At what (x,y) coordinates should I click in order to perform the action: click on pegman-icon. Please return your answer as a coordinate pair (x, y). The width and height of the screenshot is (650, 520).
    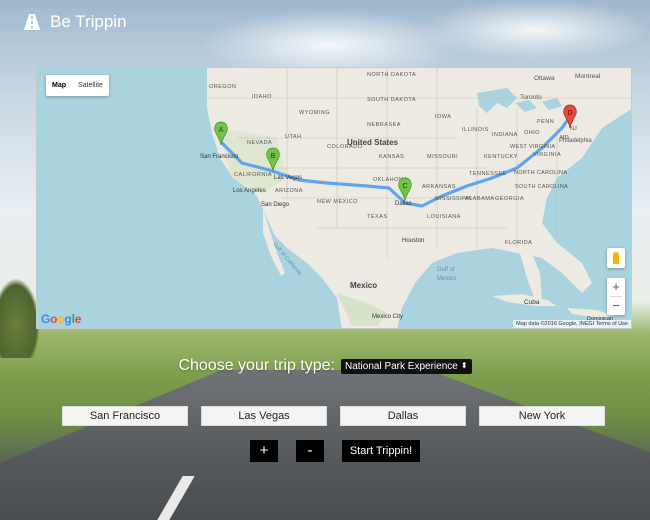
    Looking at the image, I should click on (616, 258).